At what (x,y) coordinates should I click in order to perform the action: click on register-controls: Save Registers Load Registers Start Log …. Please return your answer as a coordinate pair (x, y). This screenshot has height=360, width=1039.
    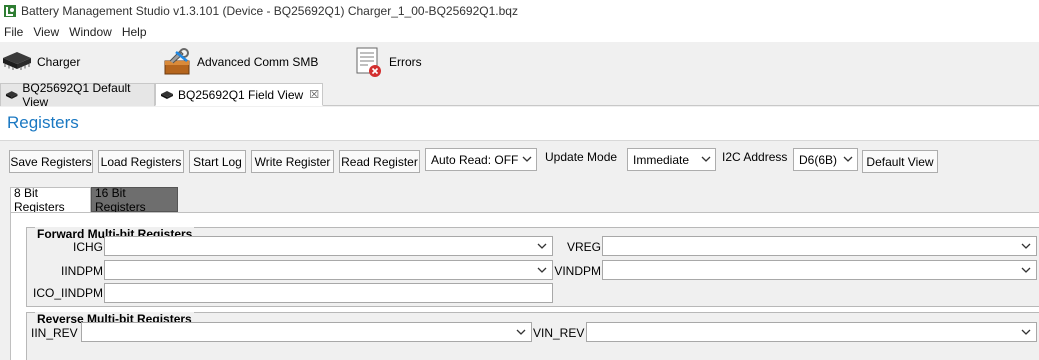
    Looking at the image, I should click on (519, 161).